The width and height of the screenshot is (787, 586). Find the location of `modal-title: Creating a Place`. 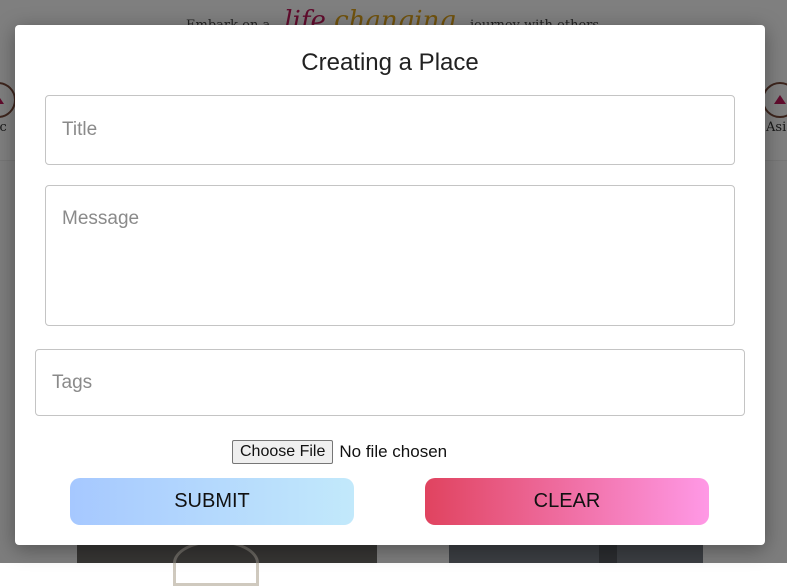

modal-title: Creating a Place is located at coordinates (390, 62).